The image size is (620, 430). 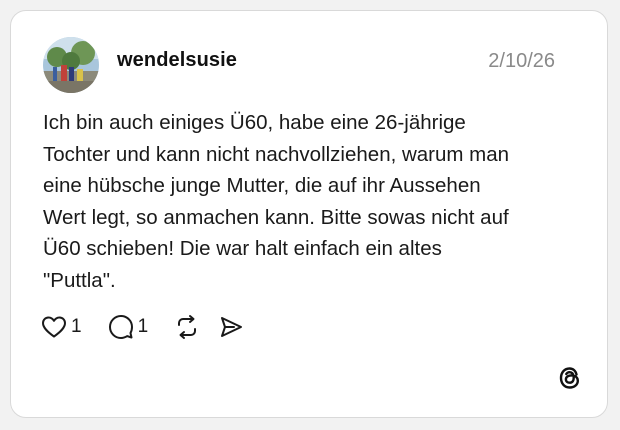 I want to click on avatar-photo-icon, so click(x=71, y=65).